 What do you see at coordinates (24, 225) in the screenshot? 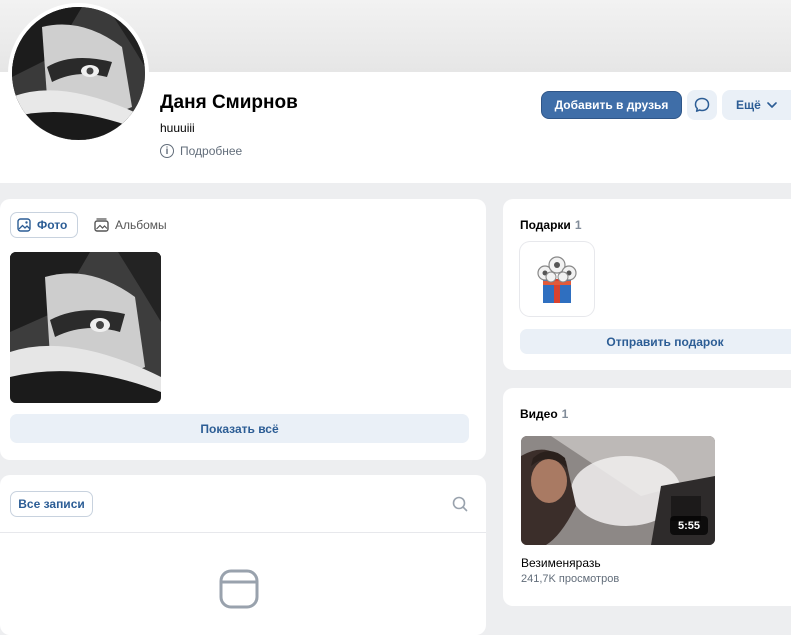
I see `image-icon` at bounding box center [24, 225].